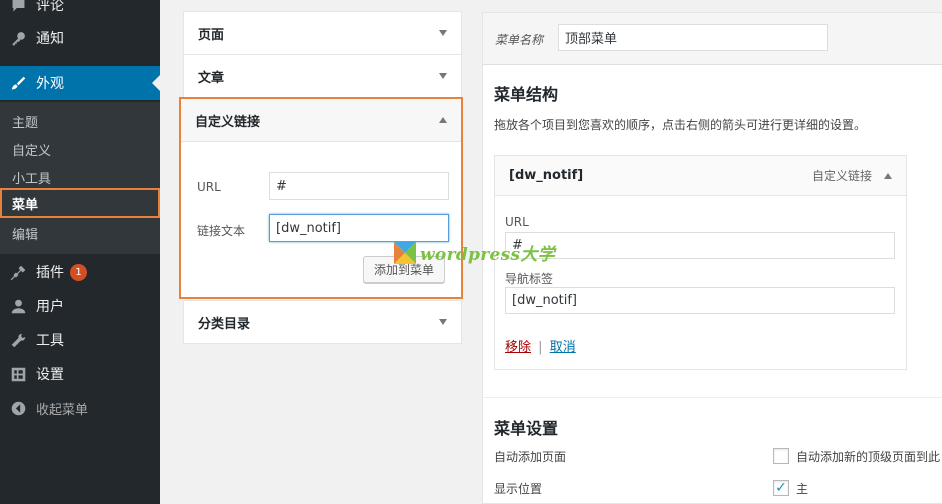 Image resolution: width=942 pixels, height=504 pixels. I want to click on nav-item-users: 用户, so click(80, 306).